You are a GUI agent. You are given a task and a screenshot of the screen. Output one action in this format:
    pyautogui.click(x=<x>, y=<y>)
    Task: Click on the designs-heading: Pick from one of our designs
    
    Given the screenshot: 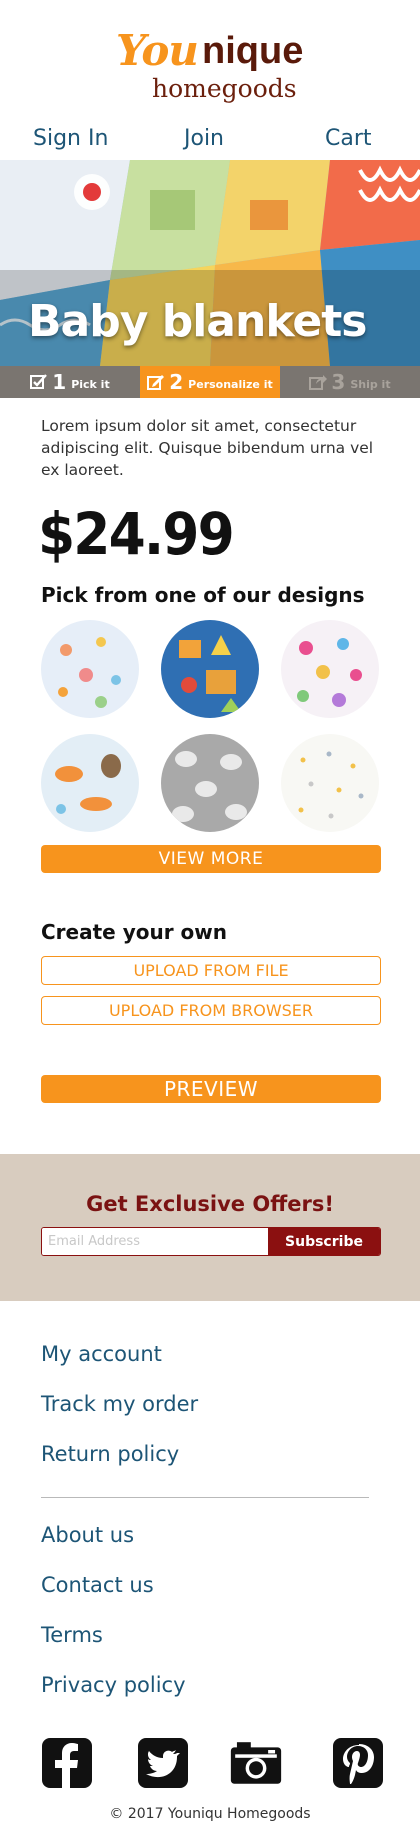 What is the action you would take?
    pyautogui.click(x=203, y=595)
    